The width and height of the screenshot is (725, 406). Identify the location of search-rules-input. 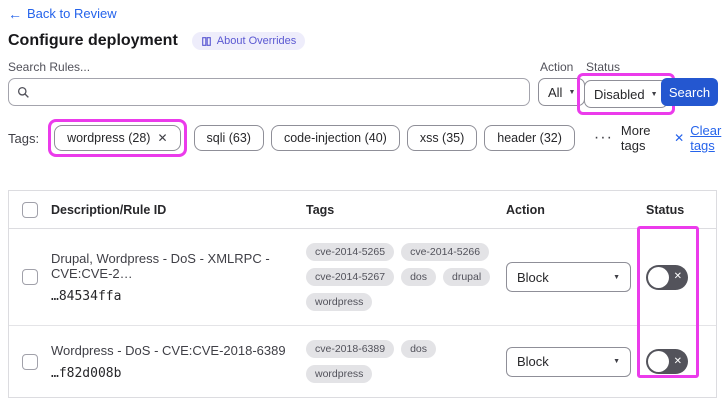
(278, 92).